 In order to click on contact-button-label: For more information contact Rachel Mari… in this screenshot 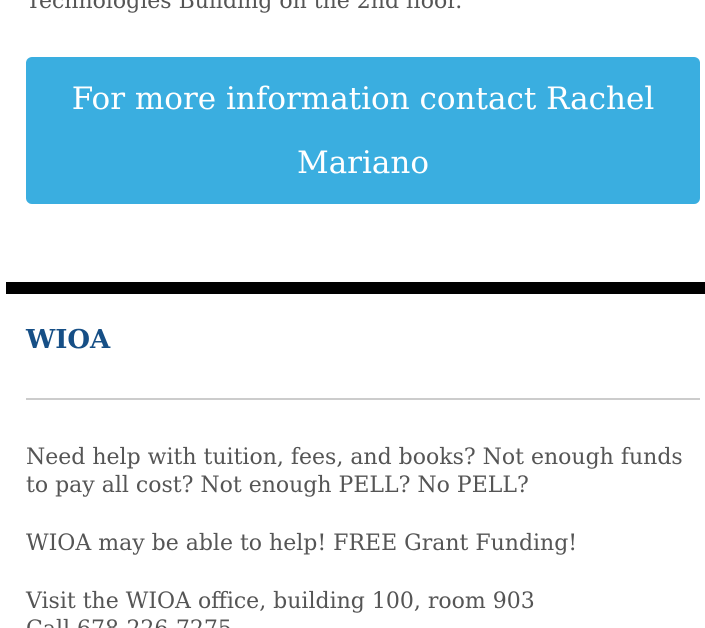, I will do `click(363, 130)`.